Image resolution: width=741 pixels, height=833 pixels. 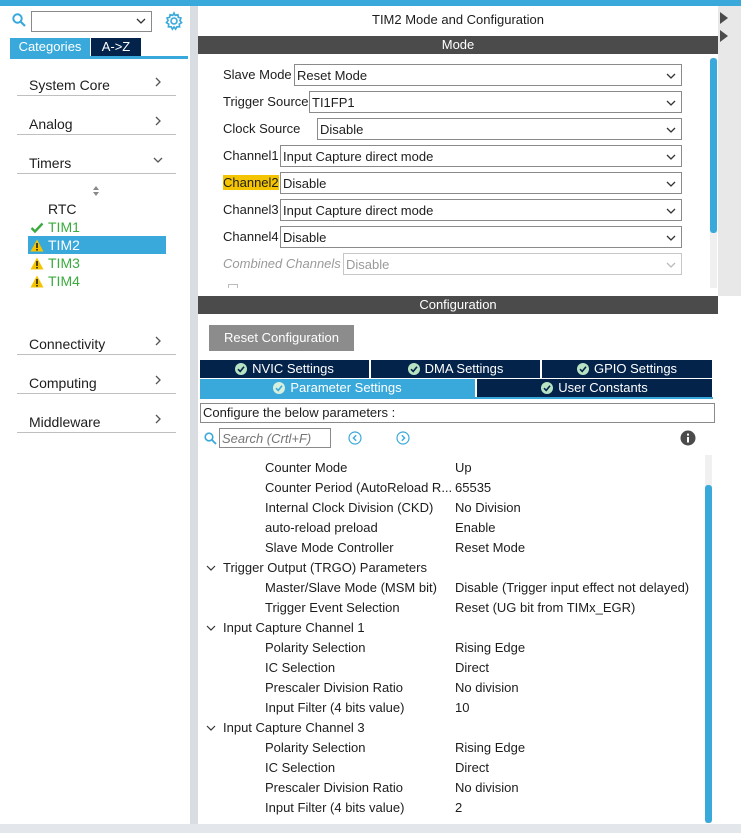 I want to click on category-label: Connectivity, so click(x=67, y=344).